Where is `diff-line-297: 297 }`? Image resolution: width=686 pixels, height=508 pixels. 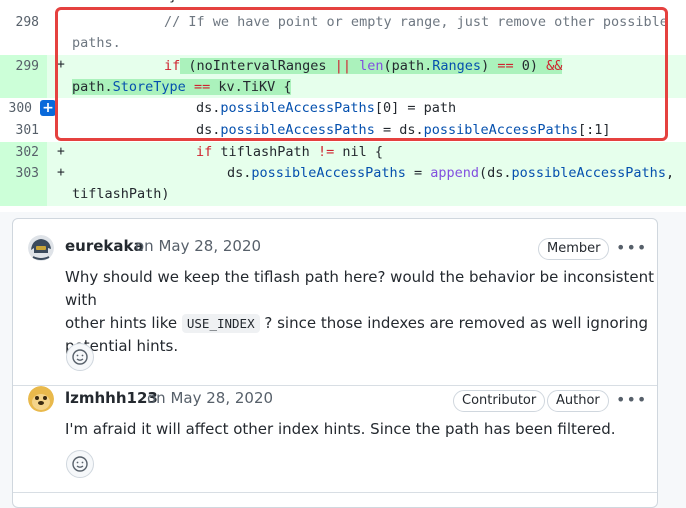
diff-line-297: 297 } is located at coordinates (343, 3).